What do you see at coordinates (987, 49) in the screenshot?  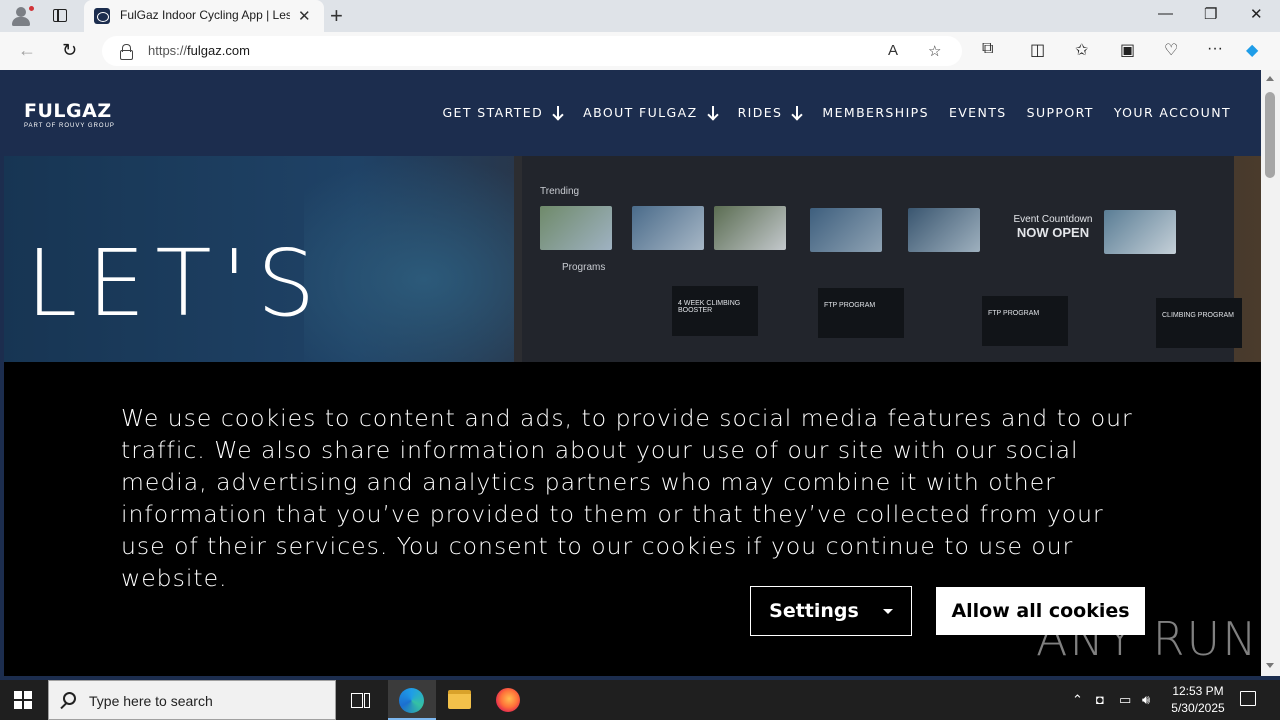 I see `extensions-icon: ⧉` at bounding box center [987, 49].